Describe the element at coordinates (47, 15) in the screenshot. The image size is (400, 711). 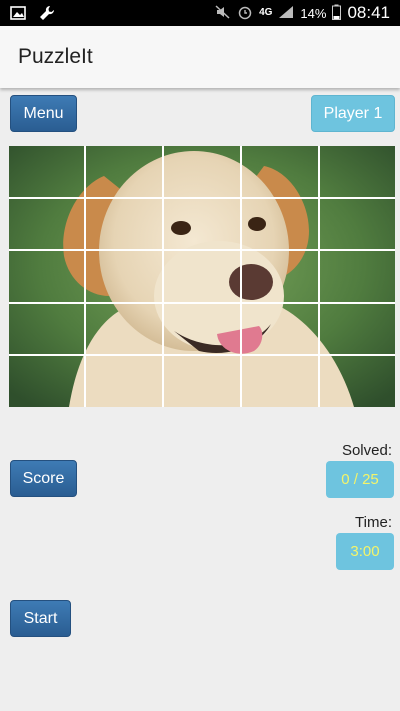
I see `wrench-icon` at that location.